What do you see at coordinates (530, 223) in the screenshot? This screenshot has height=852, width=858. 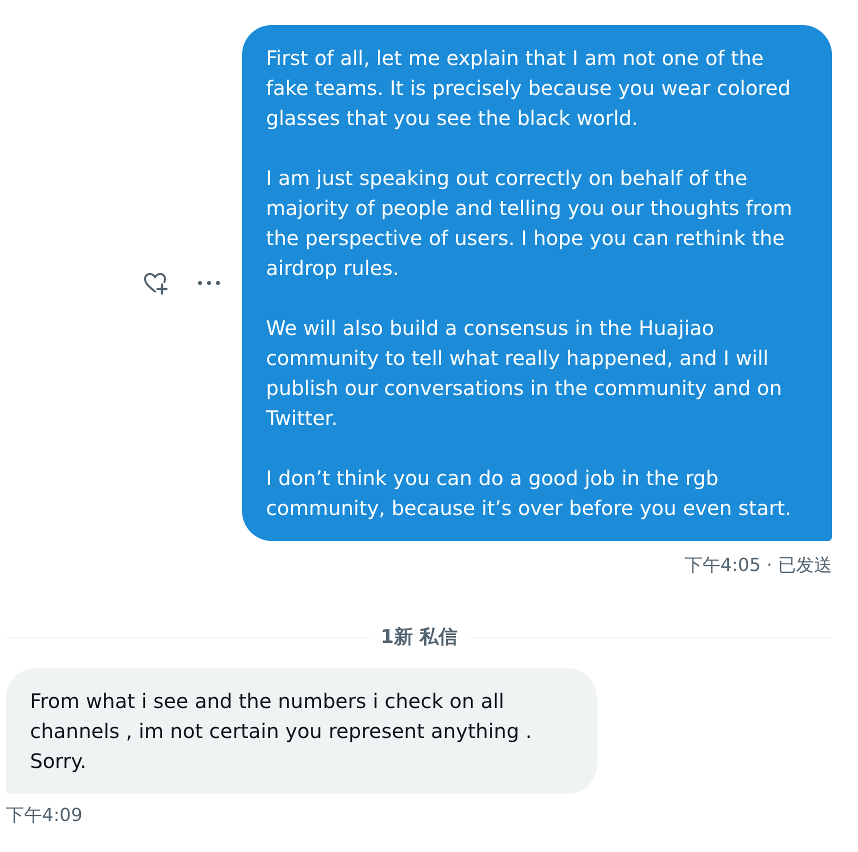 I see `message-paragraph: I am just speaking out correctly on behalf of the majority of people and telling you our thoughts from the perspective of users. I hope you can rethink the airdrop rules.` at bounding box center [530, 223].